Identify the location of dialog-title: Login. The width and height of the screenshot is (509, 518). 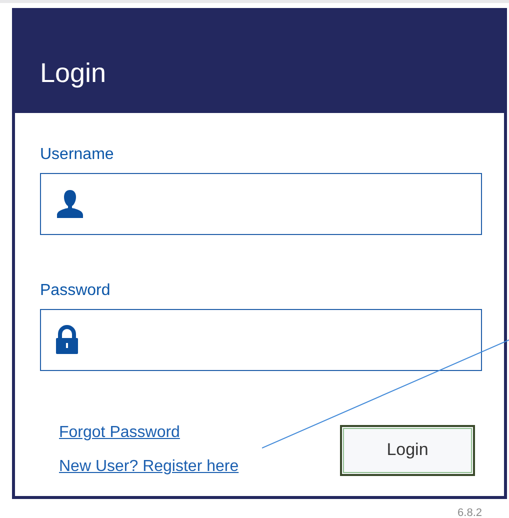
(73, 73).